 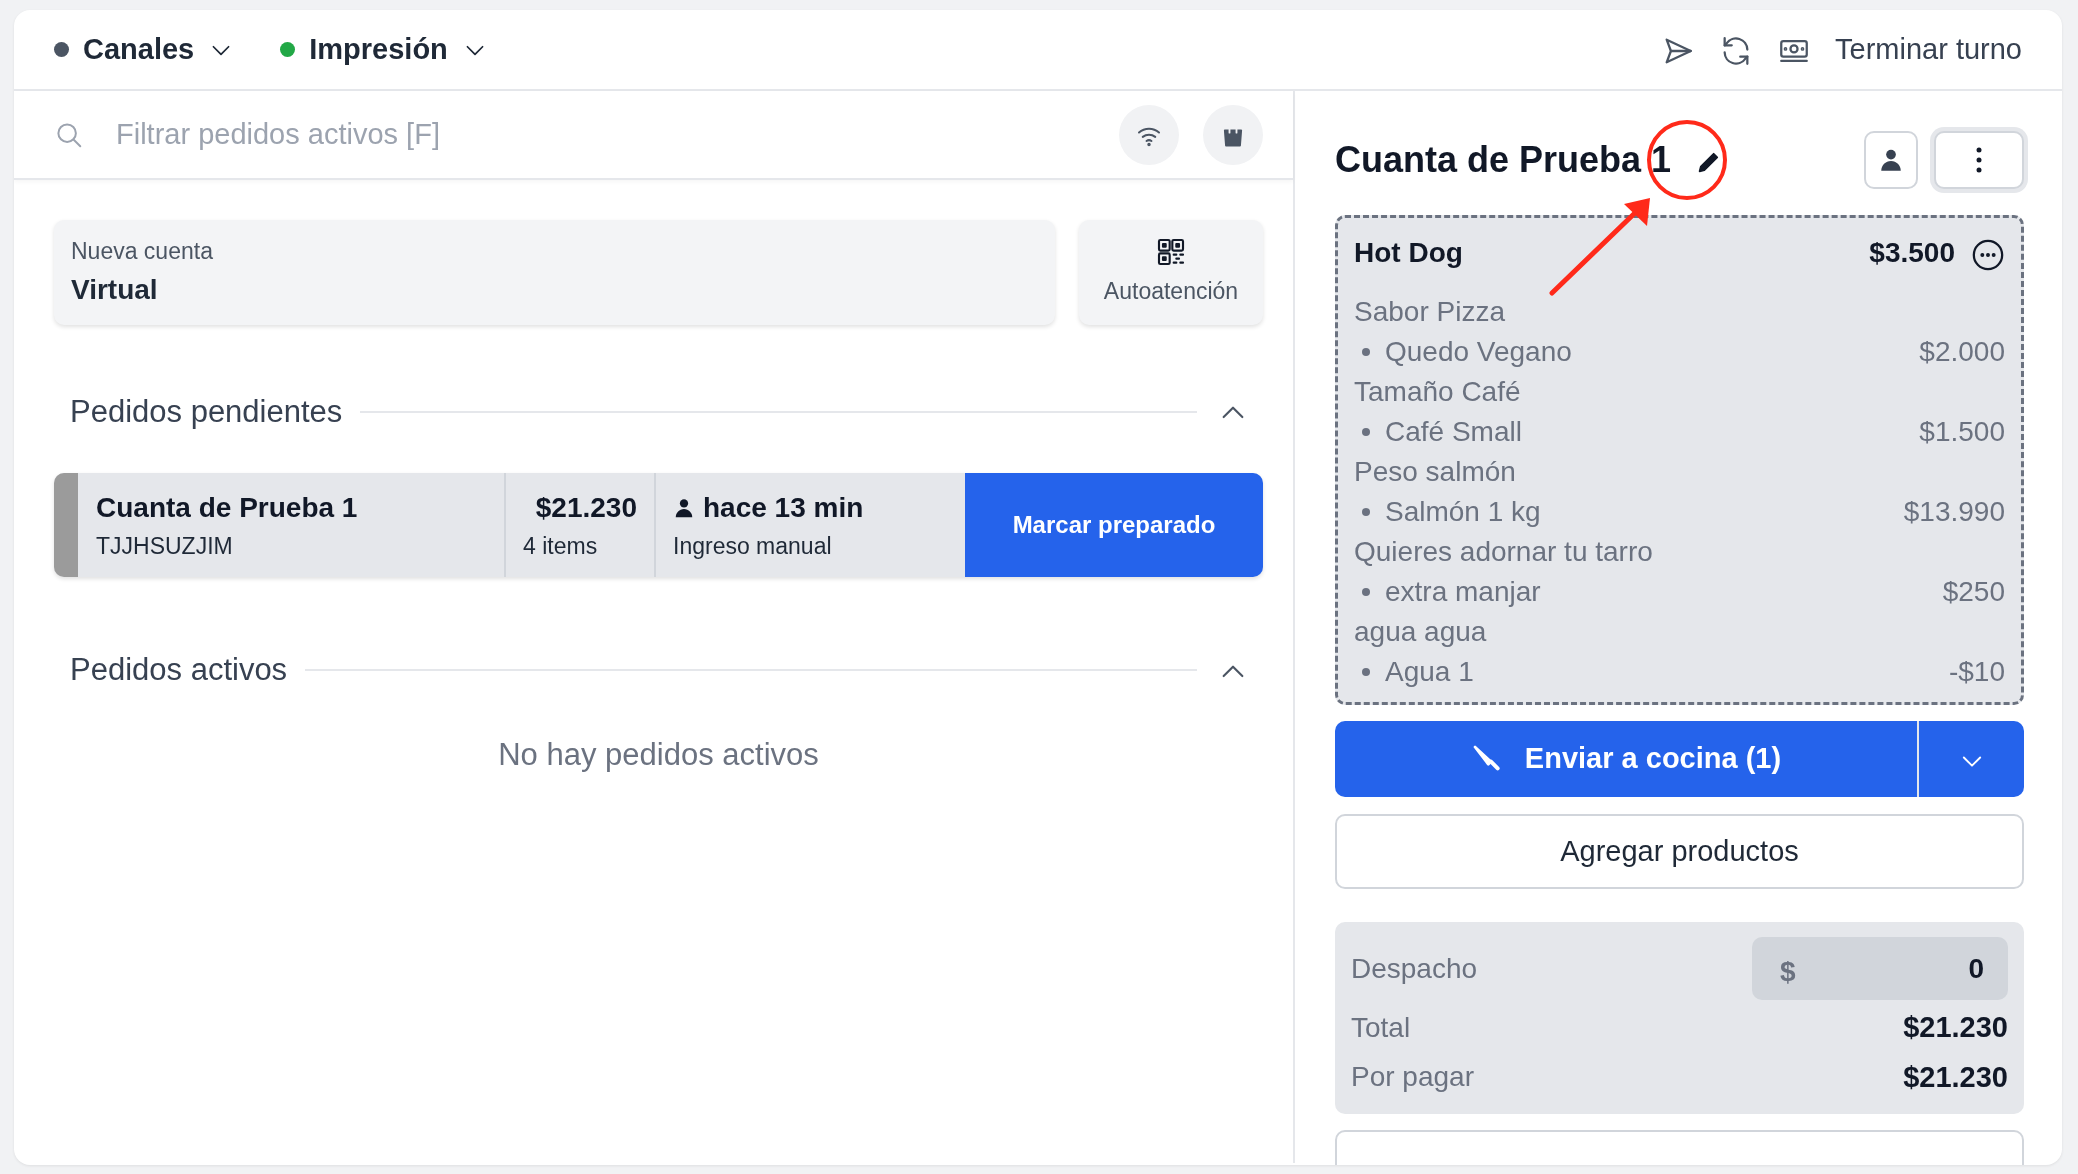 What do you see at coordinates (1664, 592) in the screenshot?
I see `modifier-option: extra manjar` at bounding box center [1664, 592].